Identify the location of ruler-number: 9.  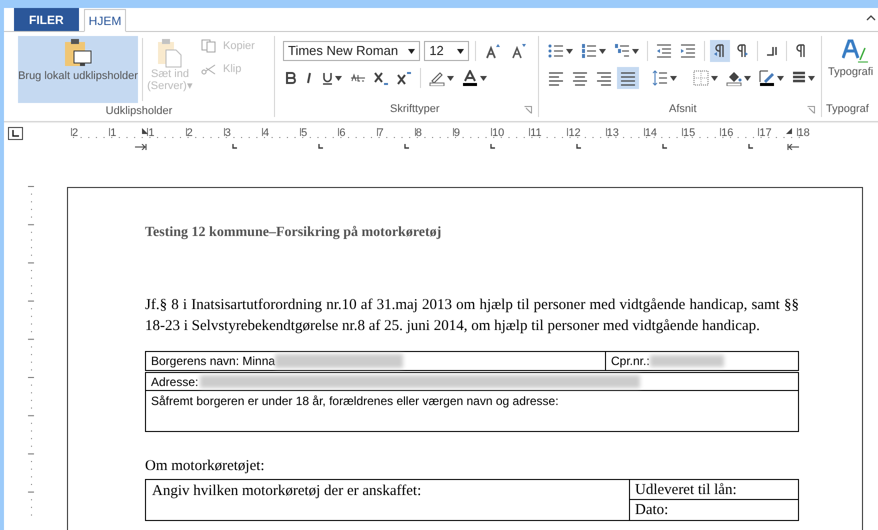
(457, 133).